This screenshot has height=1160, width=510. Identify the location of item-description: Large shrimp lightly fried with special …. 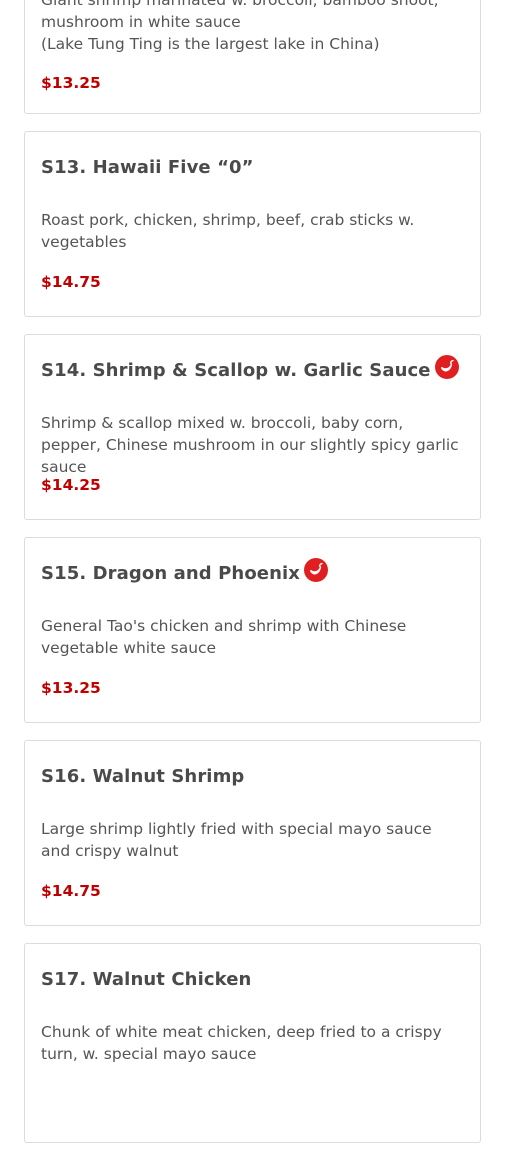
(236, 840).